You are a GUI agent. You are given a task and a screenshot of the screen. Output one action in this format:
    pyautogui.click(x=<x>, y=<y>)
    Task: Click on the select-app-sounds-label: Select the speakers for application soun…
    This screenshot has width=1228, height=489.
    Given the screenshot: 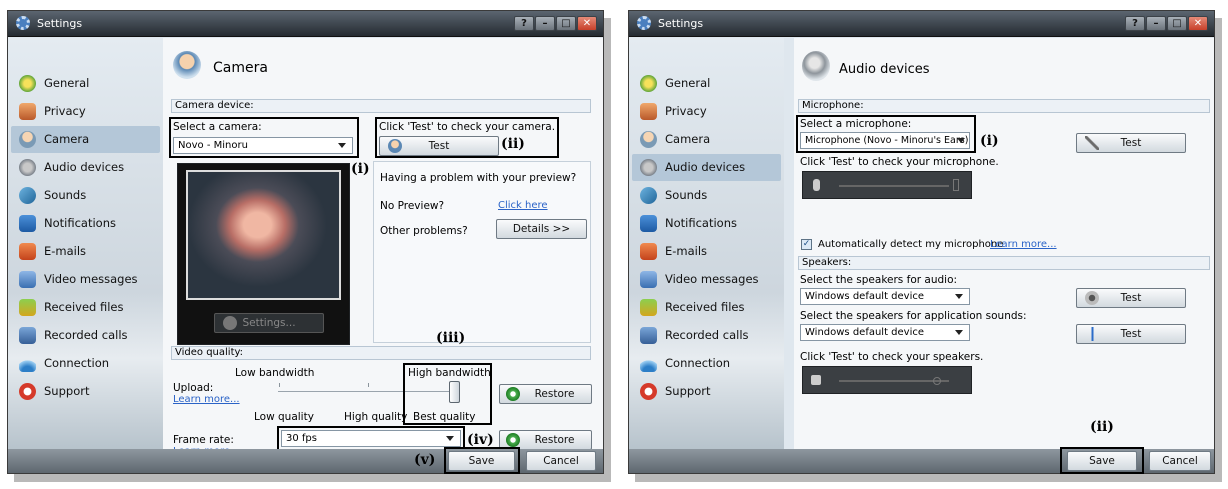 What is the action you would take?
    pyautogui.click(x=913, y=316)
    